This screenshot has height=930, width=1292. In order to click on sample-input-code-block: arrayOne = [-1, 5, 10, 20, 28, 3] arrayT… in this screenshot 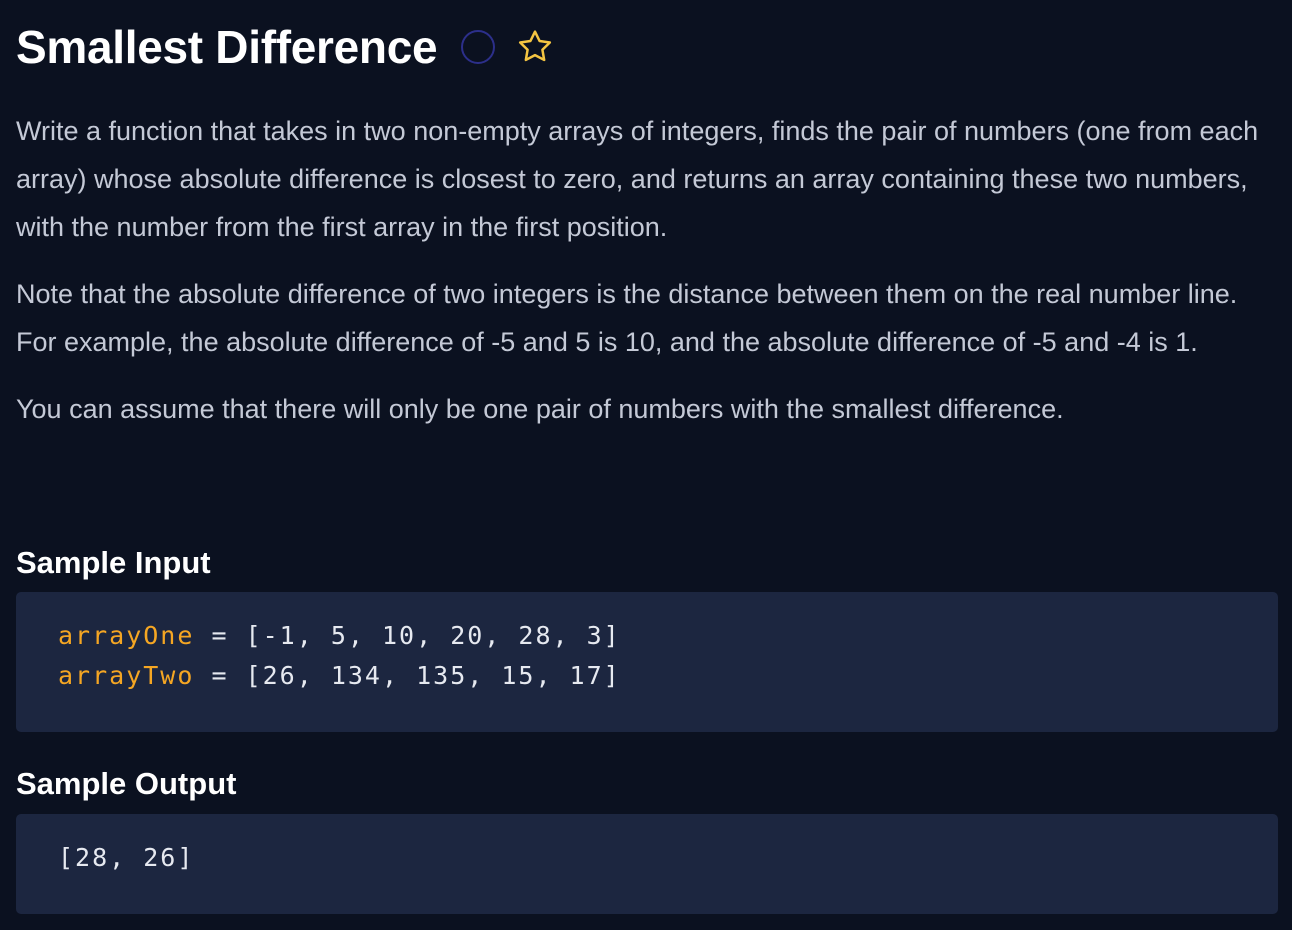, I will do `click(647, 662)`.